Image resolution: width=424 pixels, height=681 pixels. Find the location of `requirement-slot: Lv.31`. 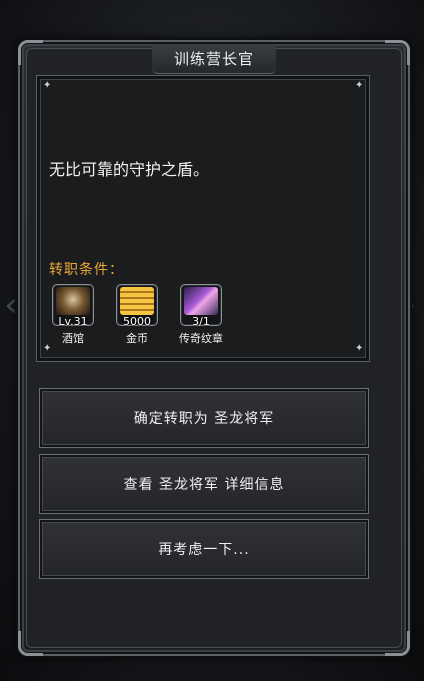

requirement-slot: Lv.31 is located at coordinates (73, 306).